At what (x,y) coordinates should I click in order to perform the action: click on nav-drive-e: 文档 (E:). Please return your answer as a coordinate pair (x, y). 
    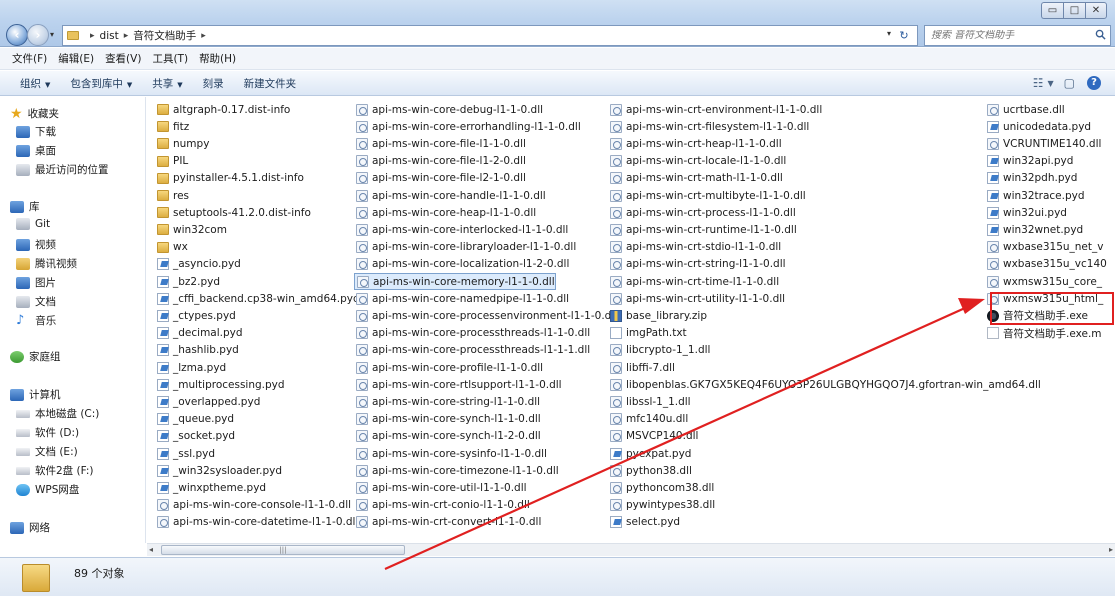
    Looking at the image, I should click on (47, 451).